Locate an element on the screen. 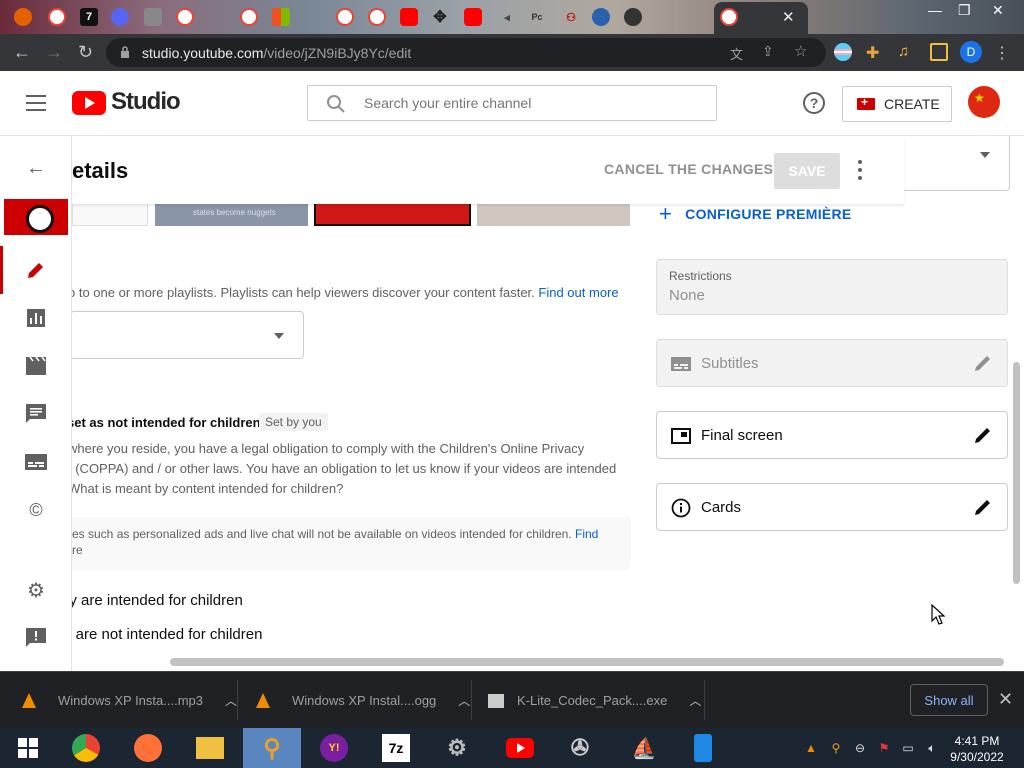 The width and height of the screenshot is (1024, 768). globe-icon is located at coordinates (601, 17).